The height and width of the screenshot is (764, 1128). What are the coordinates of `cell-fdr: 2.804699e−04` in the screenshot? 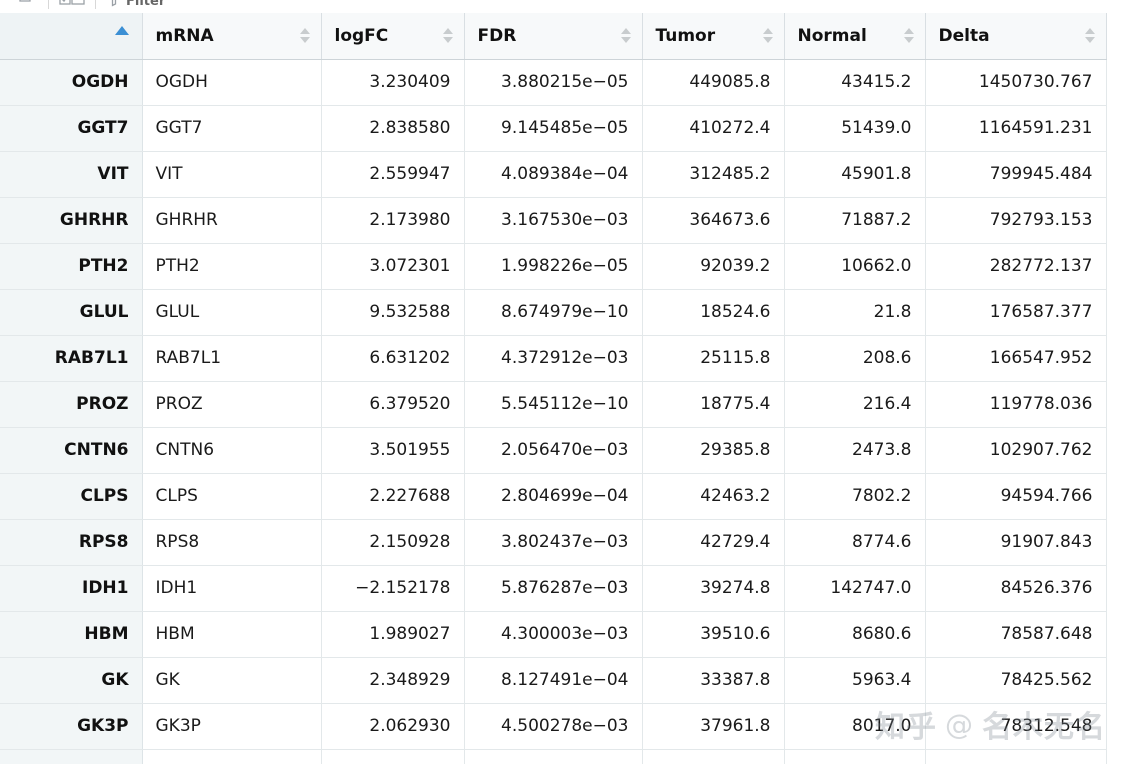 It's located at (553, 496).